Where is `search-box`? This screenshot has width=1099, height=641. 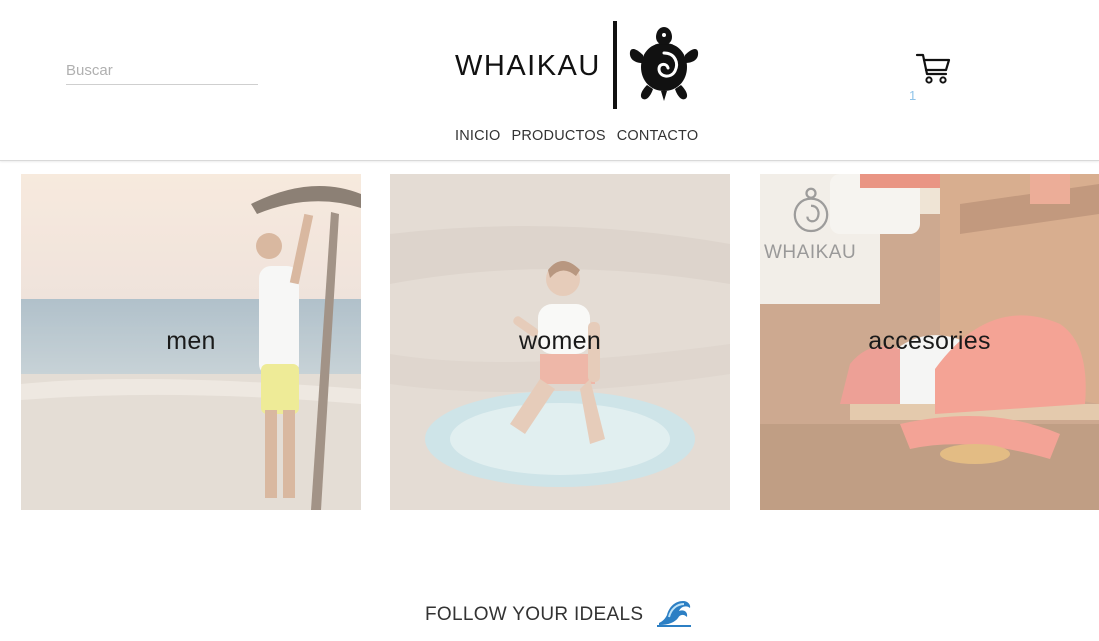 search-box is located at coordinates (162, 70).